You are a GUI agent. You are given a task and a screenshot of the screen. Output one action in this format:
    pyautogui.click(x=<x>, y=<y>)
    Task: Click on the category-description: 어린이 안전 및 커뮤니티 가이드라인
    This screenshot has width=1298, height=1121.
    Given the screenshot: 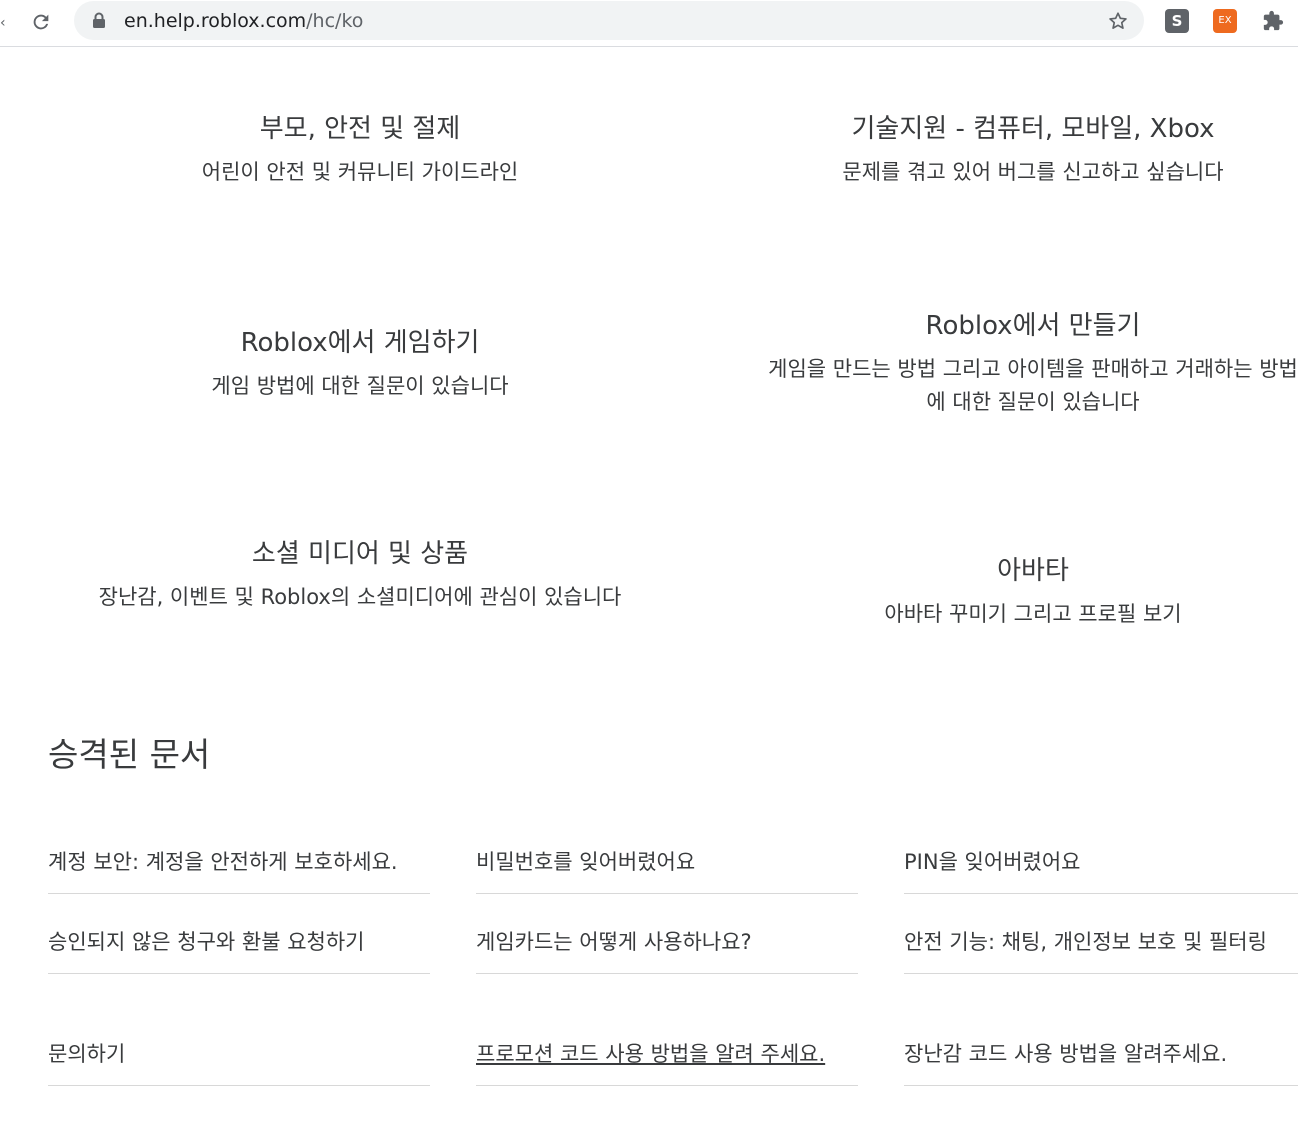 What is the action you would take?
    pyautogui.click(x=360, y=172)
    